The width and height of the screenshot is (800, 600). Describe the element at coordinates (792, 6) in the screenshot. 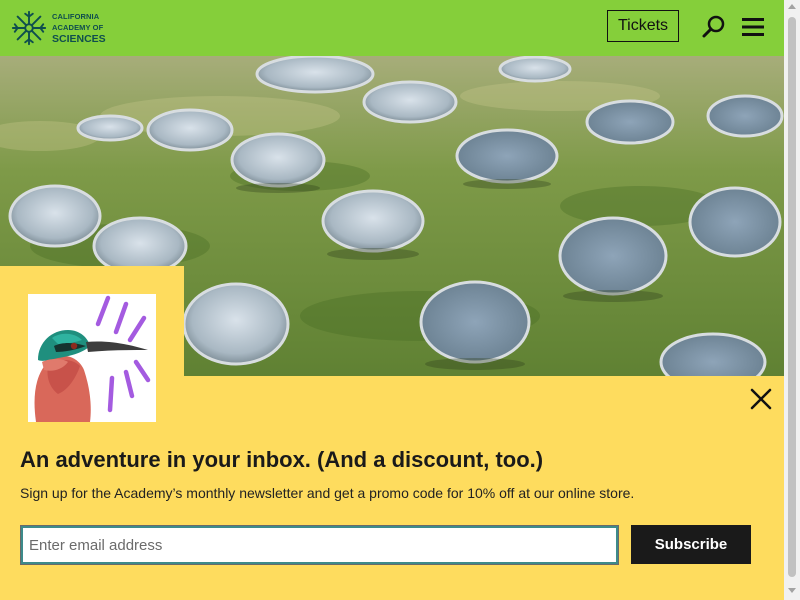

I see `scroll-up-arrow-icon` at that location.